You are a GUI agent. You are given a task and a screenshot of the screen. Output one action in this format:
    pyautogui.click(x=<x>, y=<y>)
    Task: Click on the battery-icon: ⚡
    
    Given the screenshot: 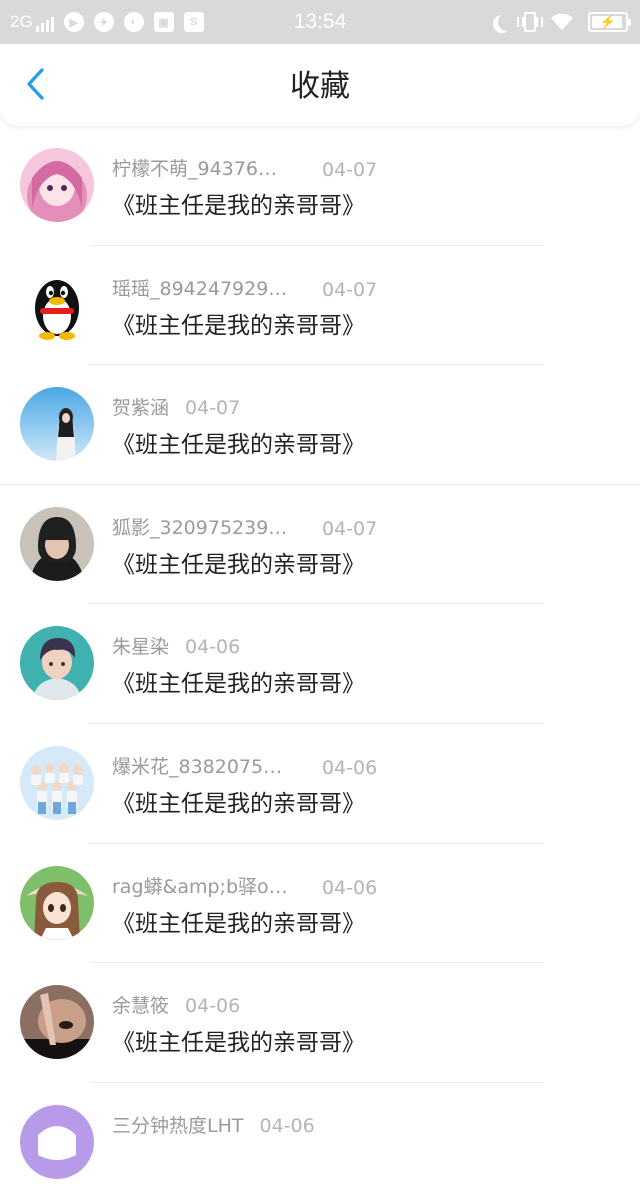 What is the action you would take?
    pyautogui.click(x=609, y=22)
    